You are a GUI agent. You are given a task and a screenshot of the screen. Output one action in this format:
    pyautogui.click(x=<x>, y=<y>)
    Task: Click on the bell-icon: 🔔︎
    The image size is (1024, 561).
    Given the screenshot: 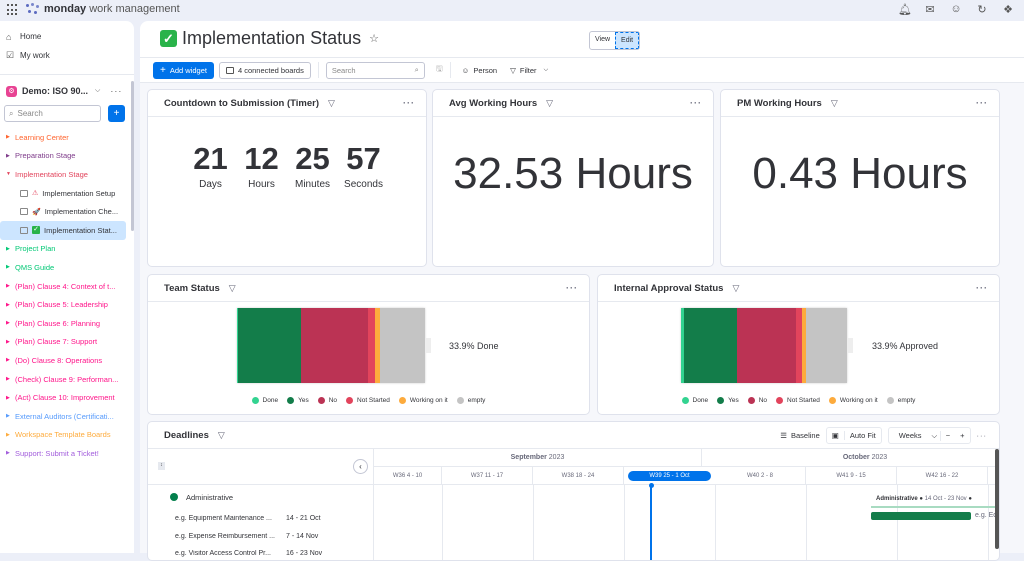 What is the action you would take?
    pyautogui.click(x=905, y=9)
    